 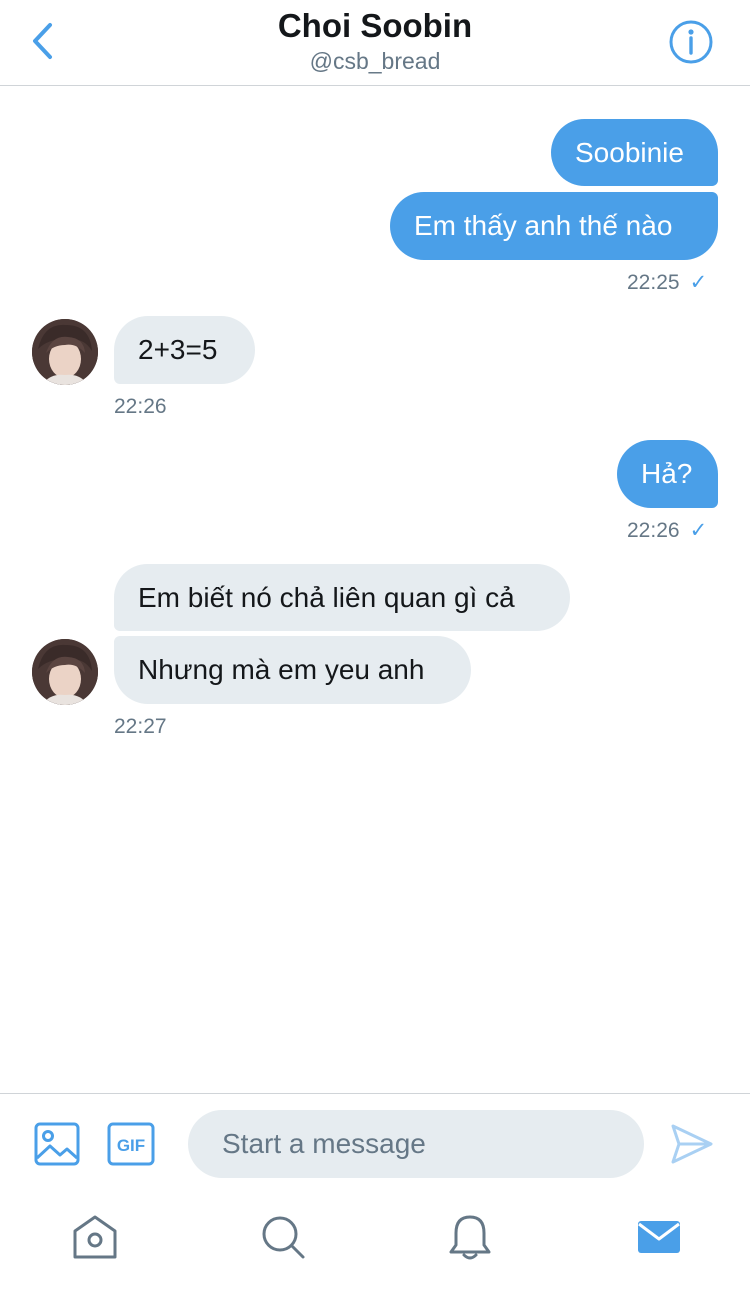 I want to click on image-icon, so click(x=57, y=1144).